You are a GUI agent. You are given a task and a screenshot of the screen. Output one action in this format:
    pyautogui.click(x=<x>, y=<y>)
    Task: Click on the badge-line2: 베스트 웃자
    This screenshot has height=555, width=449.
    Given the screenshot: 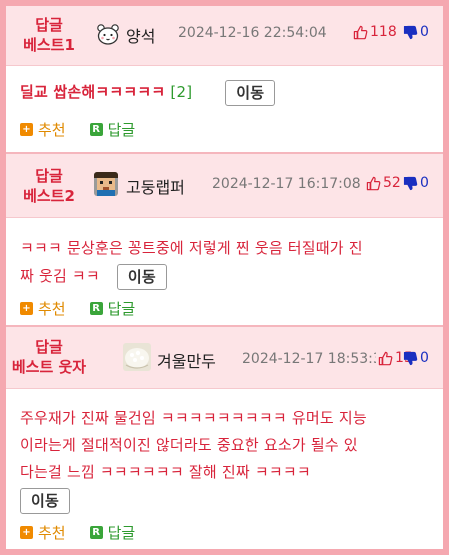 What is the action you would take?
    pyautogui.click(x=49, y=367)
    